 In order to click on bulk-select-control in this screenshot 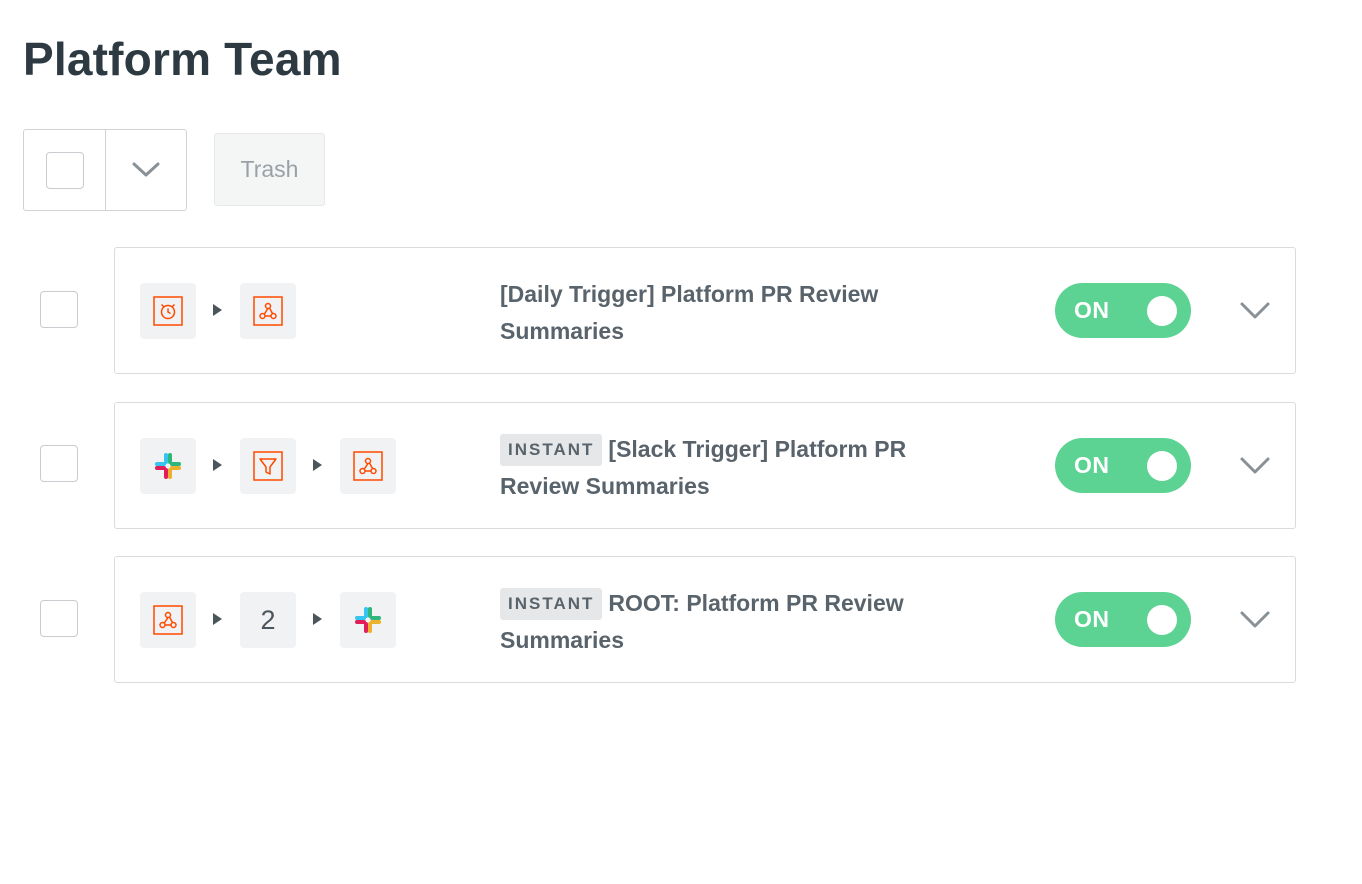, I will do `click(105, 170)`.